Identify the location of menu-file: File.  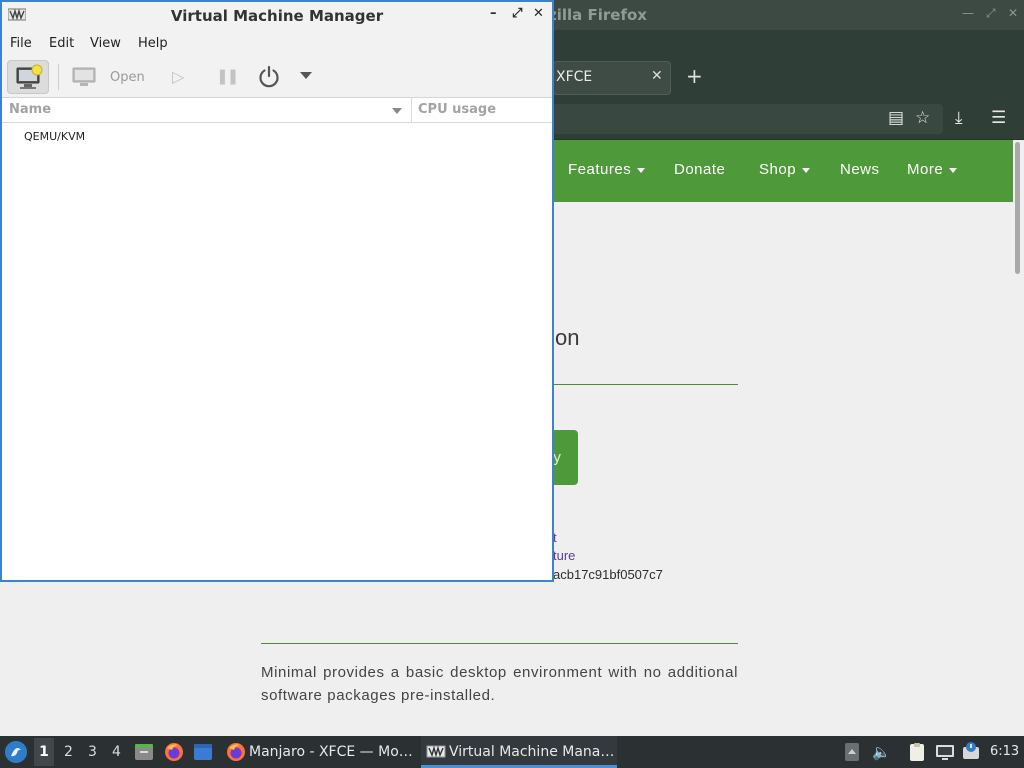
(21, 43).